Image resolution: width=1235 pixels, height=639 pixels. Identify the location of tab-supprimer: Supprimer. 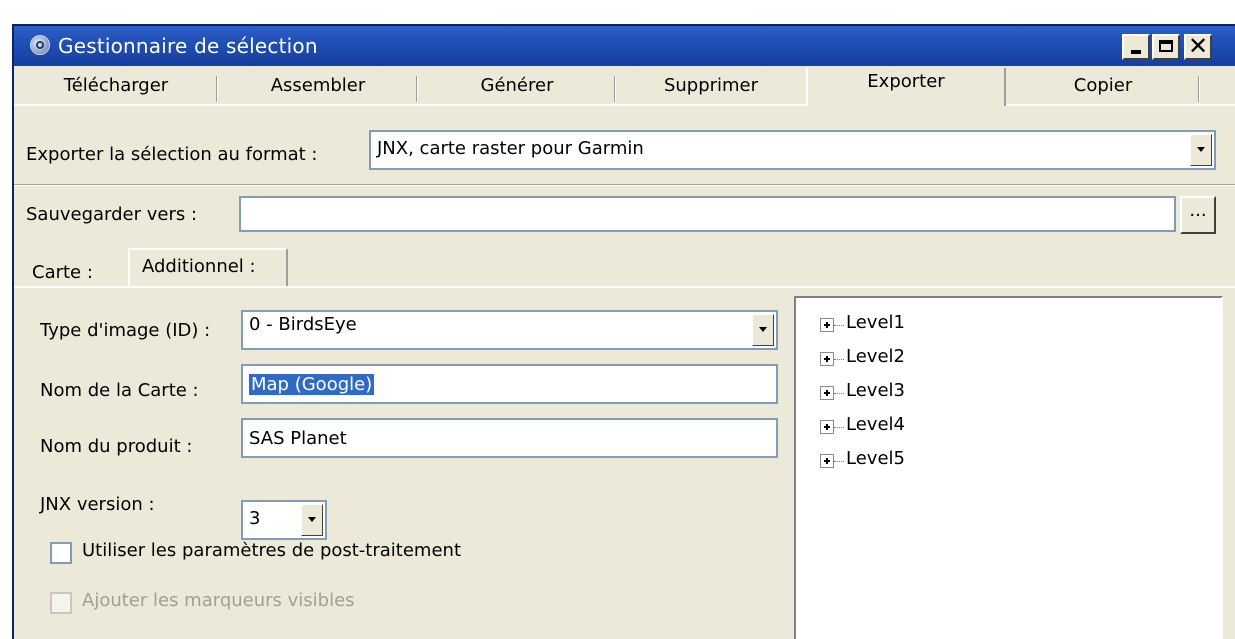
(711, 88).